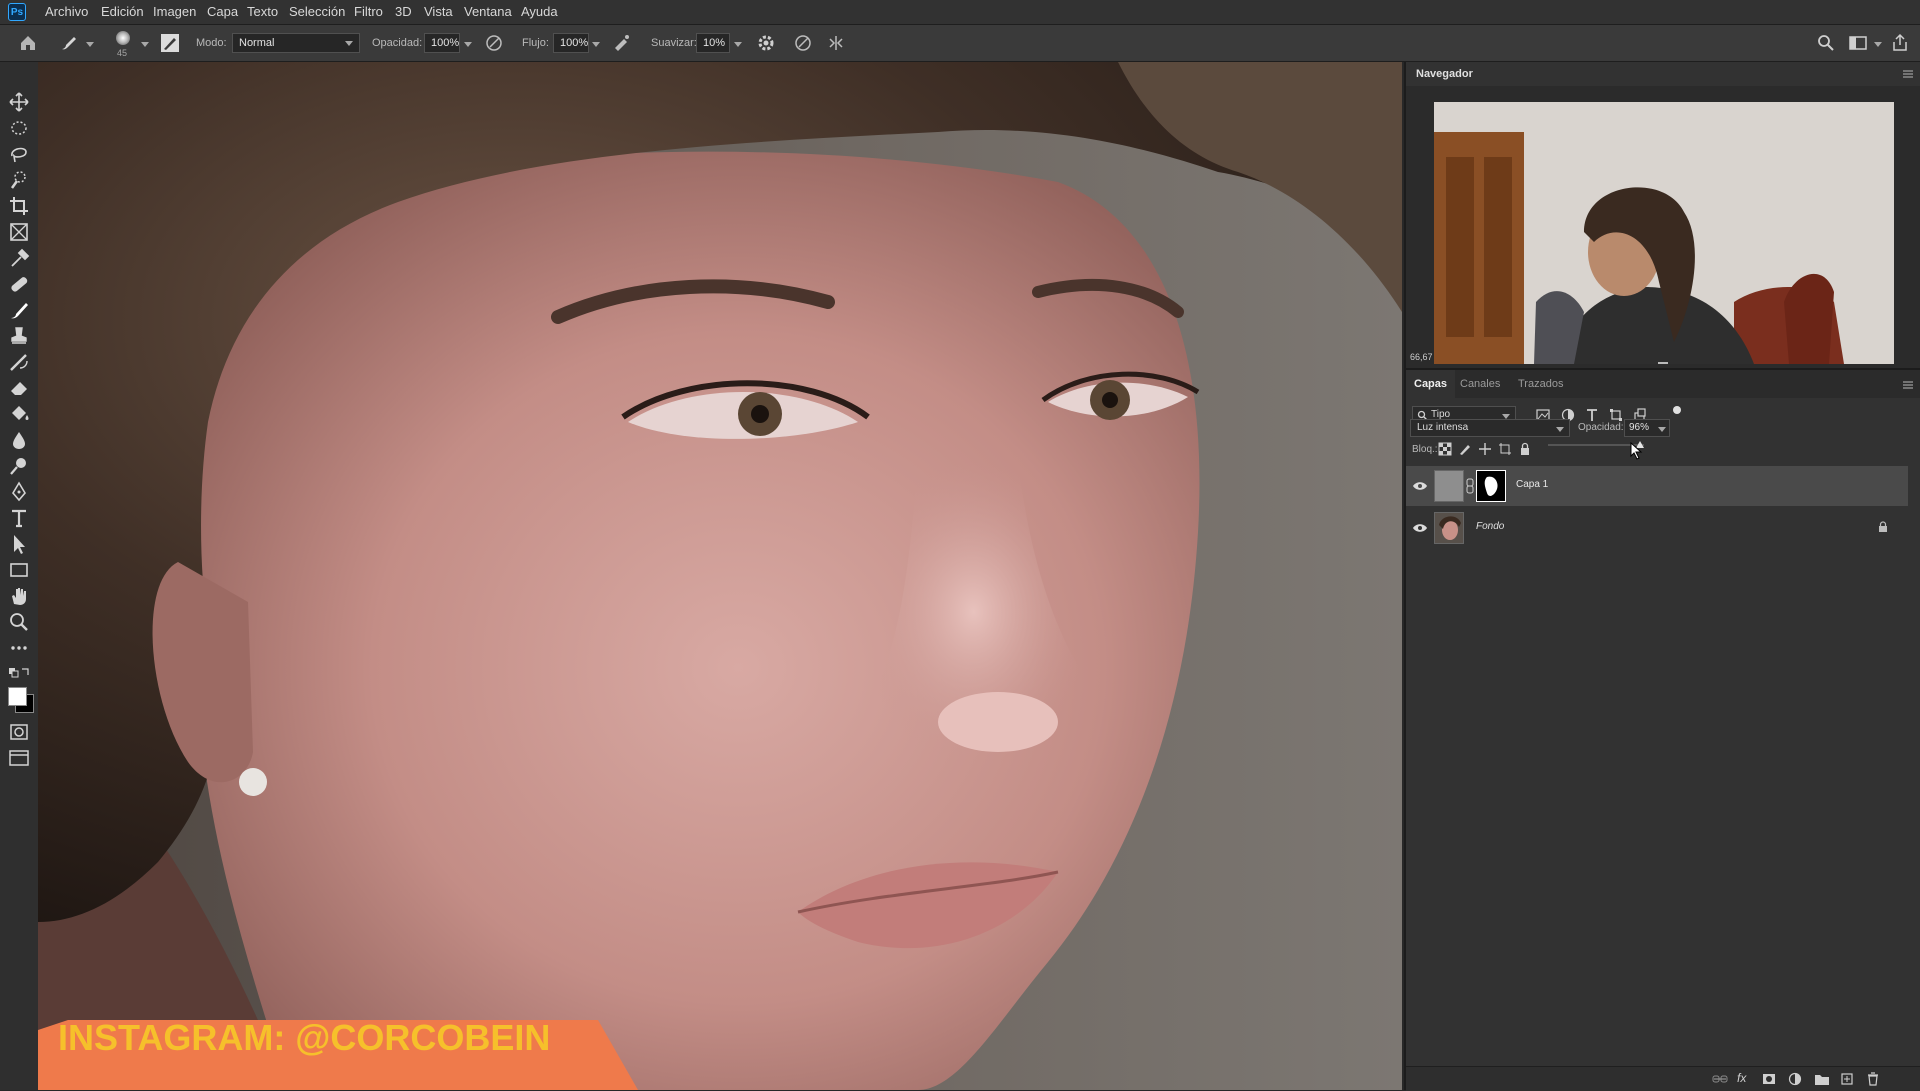  I want to click on trash-icon, so click(1873, 1079).